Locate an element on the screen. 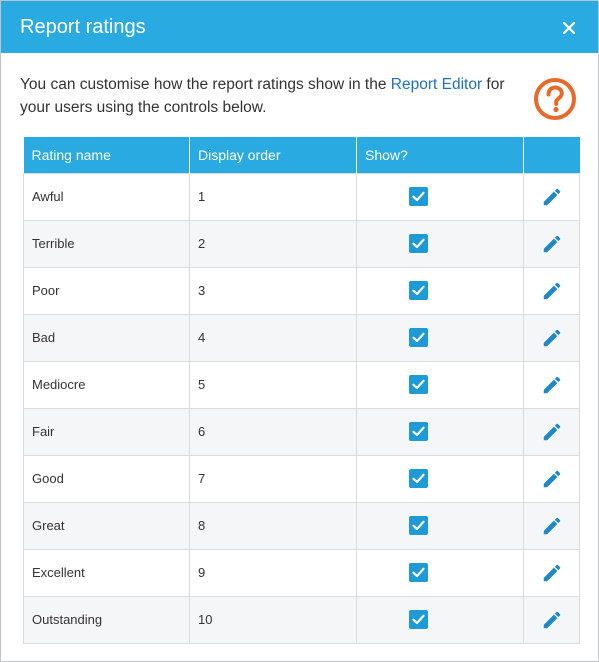 This screenshot has width=599, height=662. rating-name-cell: Good is located at coordinates (106, 478).